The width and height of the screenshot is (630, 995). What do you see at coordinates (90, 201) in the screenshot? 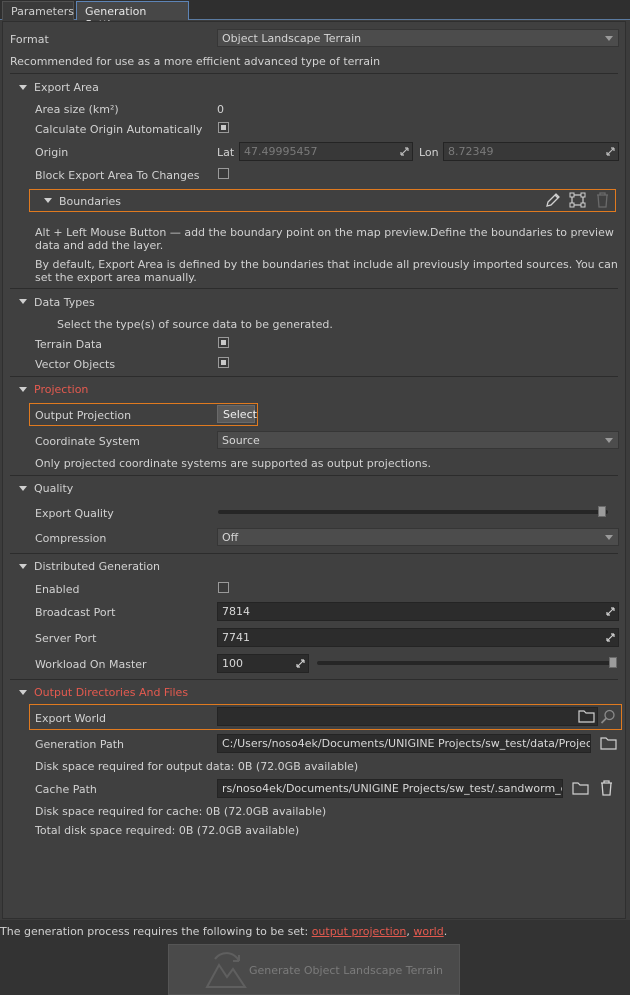
I see `boundaries-label: Boundaries` at bounding box center [90, 201].